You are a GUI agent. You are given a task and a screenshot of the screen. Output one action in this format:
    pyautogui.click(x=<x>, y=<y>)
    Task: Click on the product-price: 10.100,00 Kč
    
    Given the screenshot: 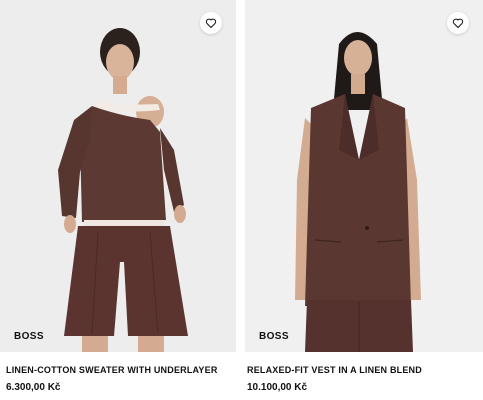 What is the action you would take?
    pyautogui.click(x=277, y=387)
    